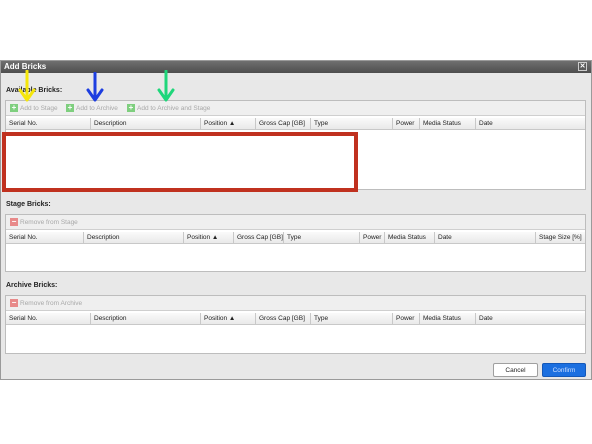  I want to click on stage-bricks-label: Stage Bricks:, so click(28, 204).